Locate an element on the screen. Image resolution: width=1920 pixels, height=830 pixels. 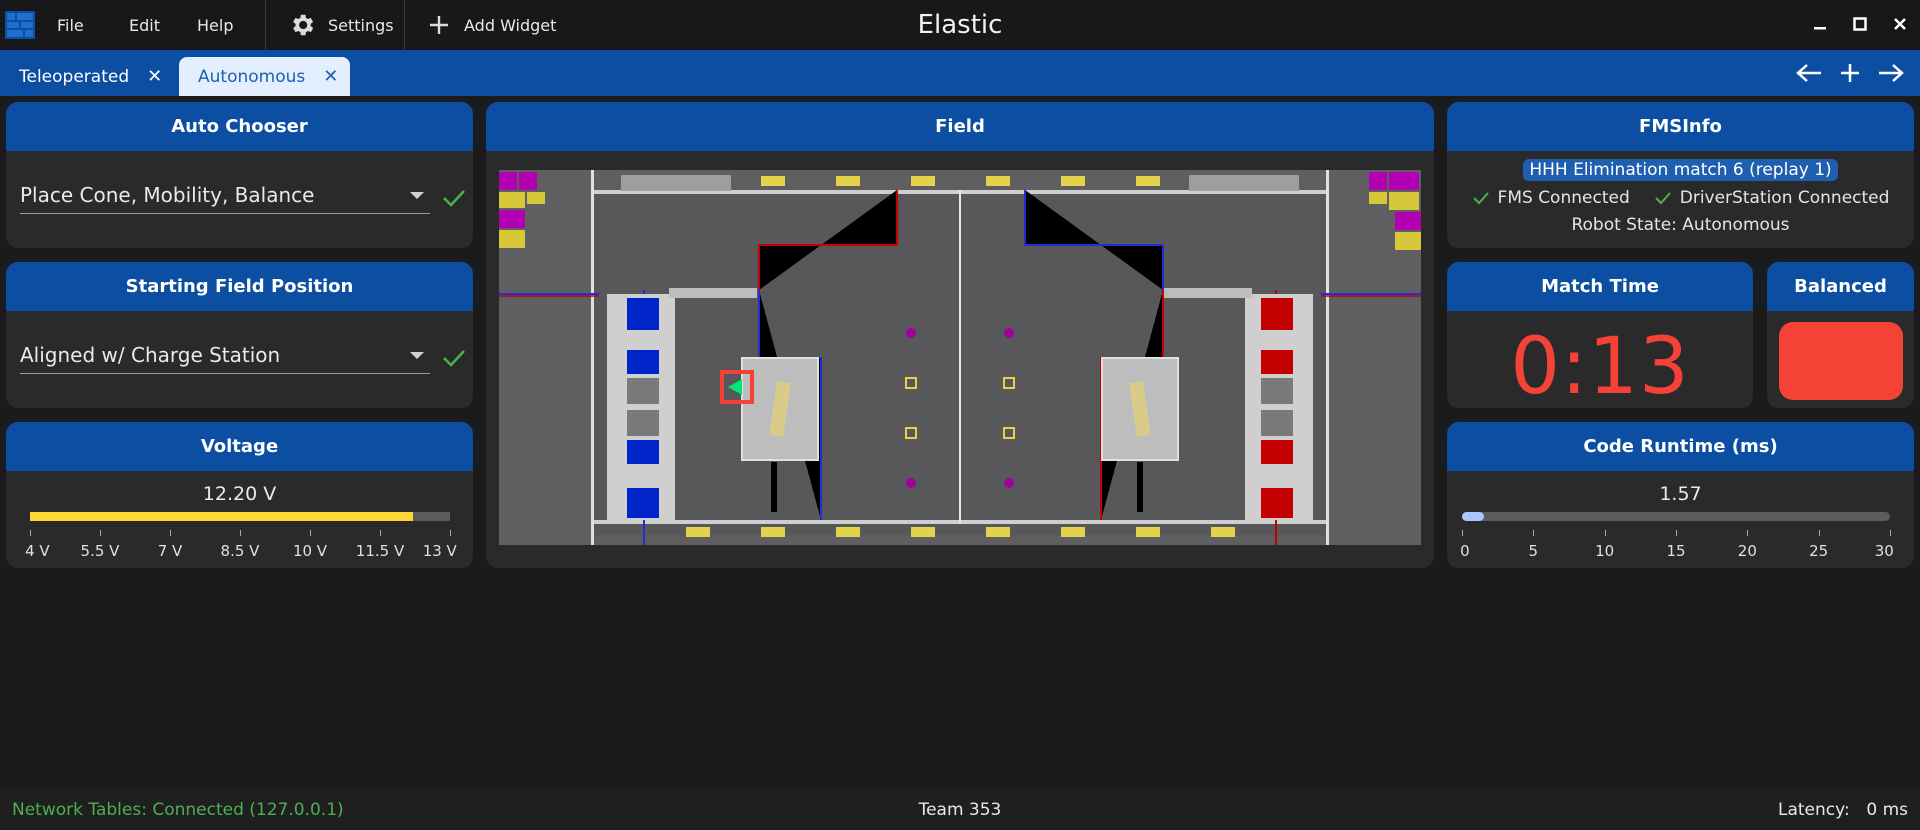
match-badge: HHH Elimination match 6 (replay 1) is located at coordinates (1680, 170).